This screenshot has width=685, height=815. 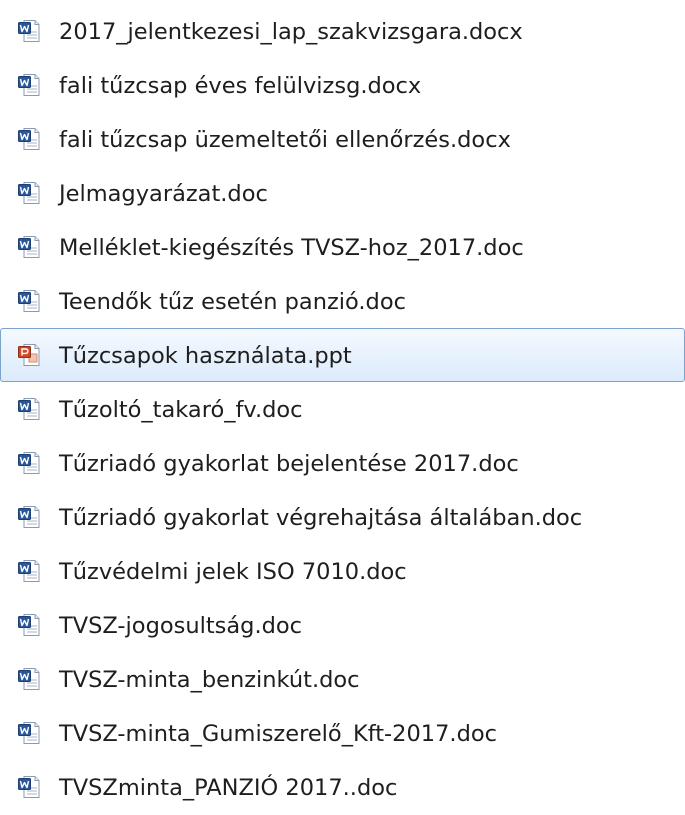 I want to click on file-name: TVSZminta_PANZIÓ 2017..doc, so click(x=228, y=788).